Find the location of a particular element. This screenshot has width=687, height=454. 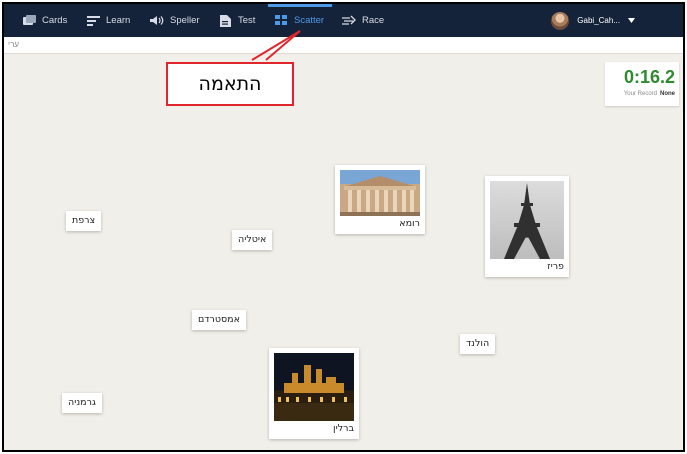

nav-label-test: Test is located at coordinates (247, 20).